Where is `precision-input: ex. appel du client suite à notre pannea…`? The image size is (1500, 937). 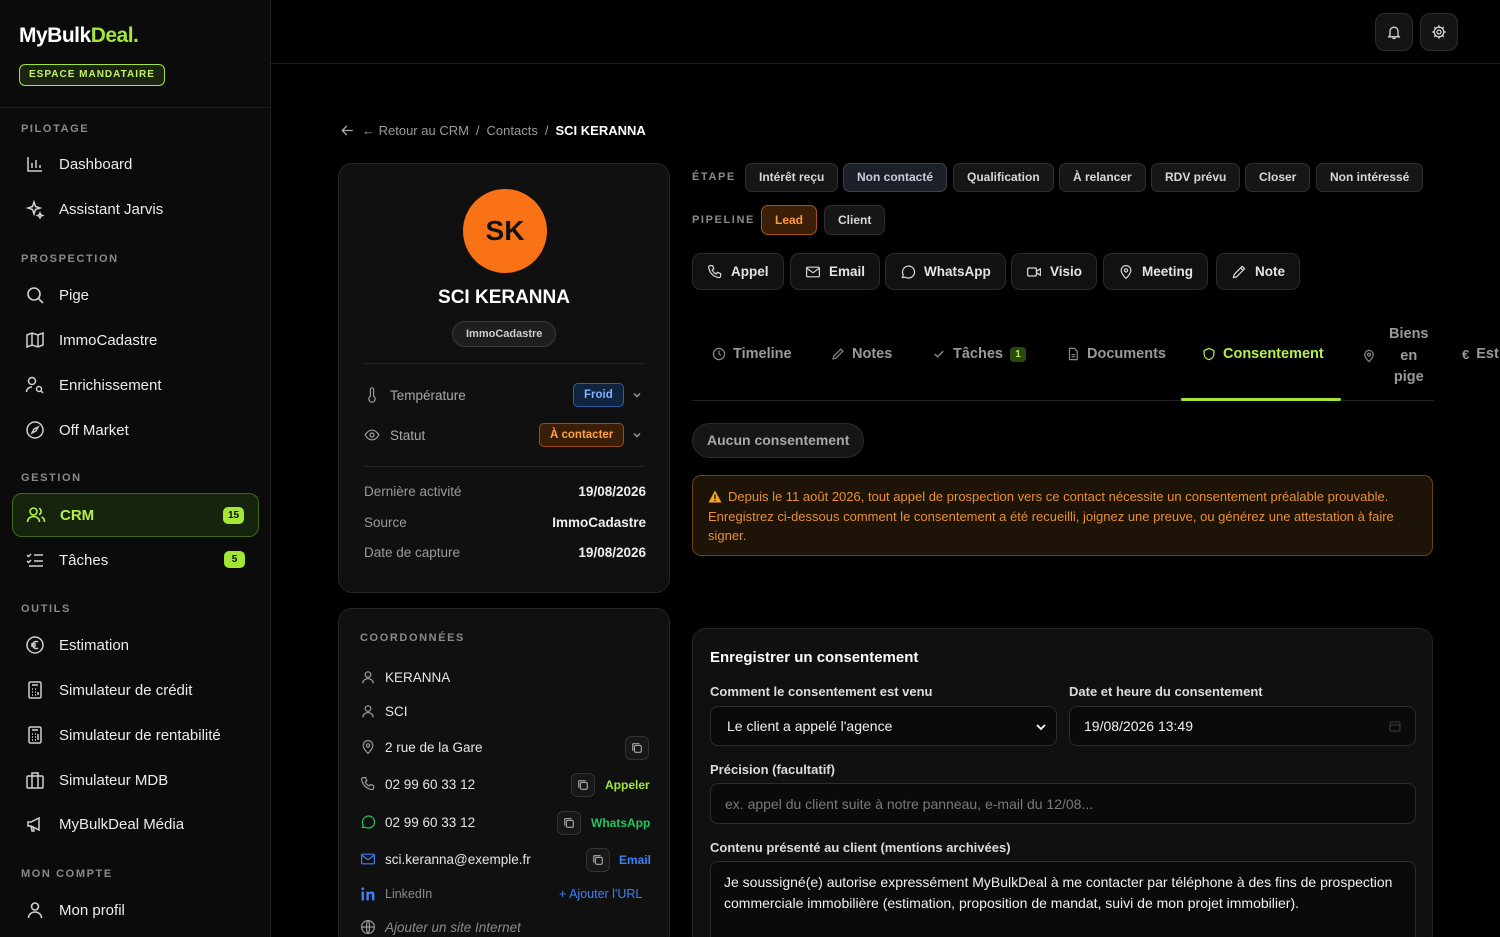
precision-input: ex. appel du client suite à notre pannea… is located at coordinates (1063, 803).